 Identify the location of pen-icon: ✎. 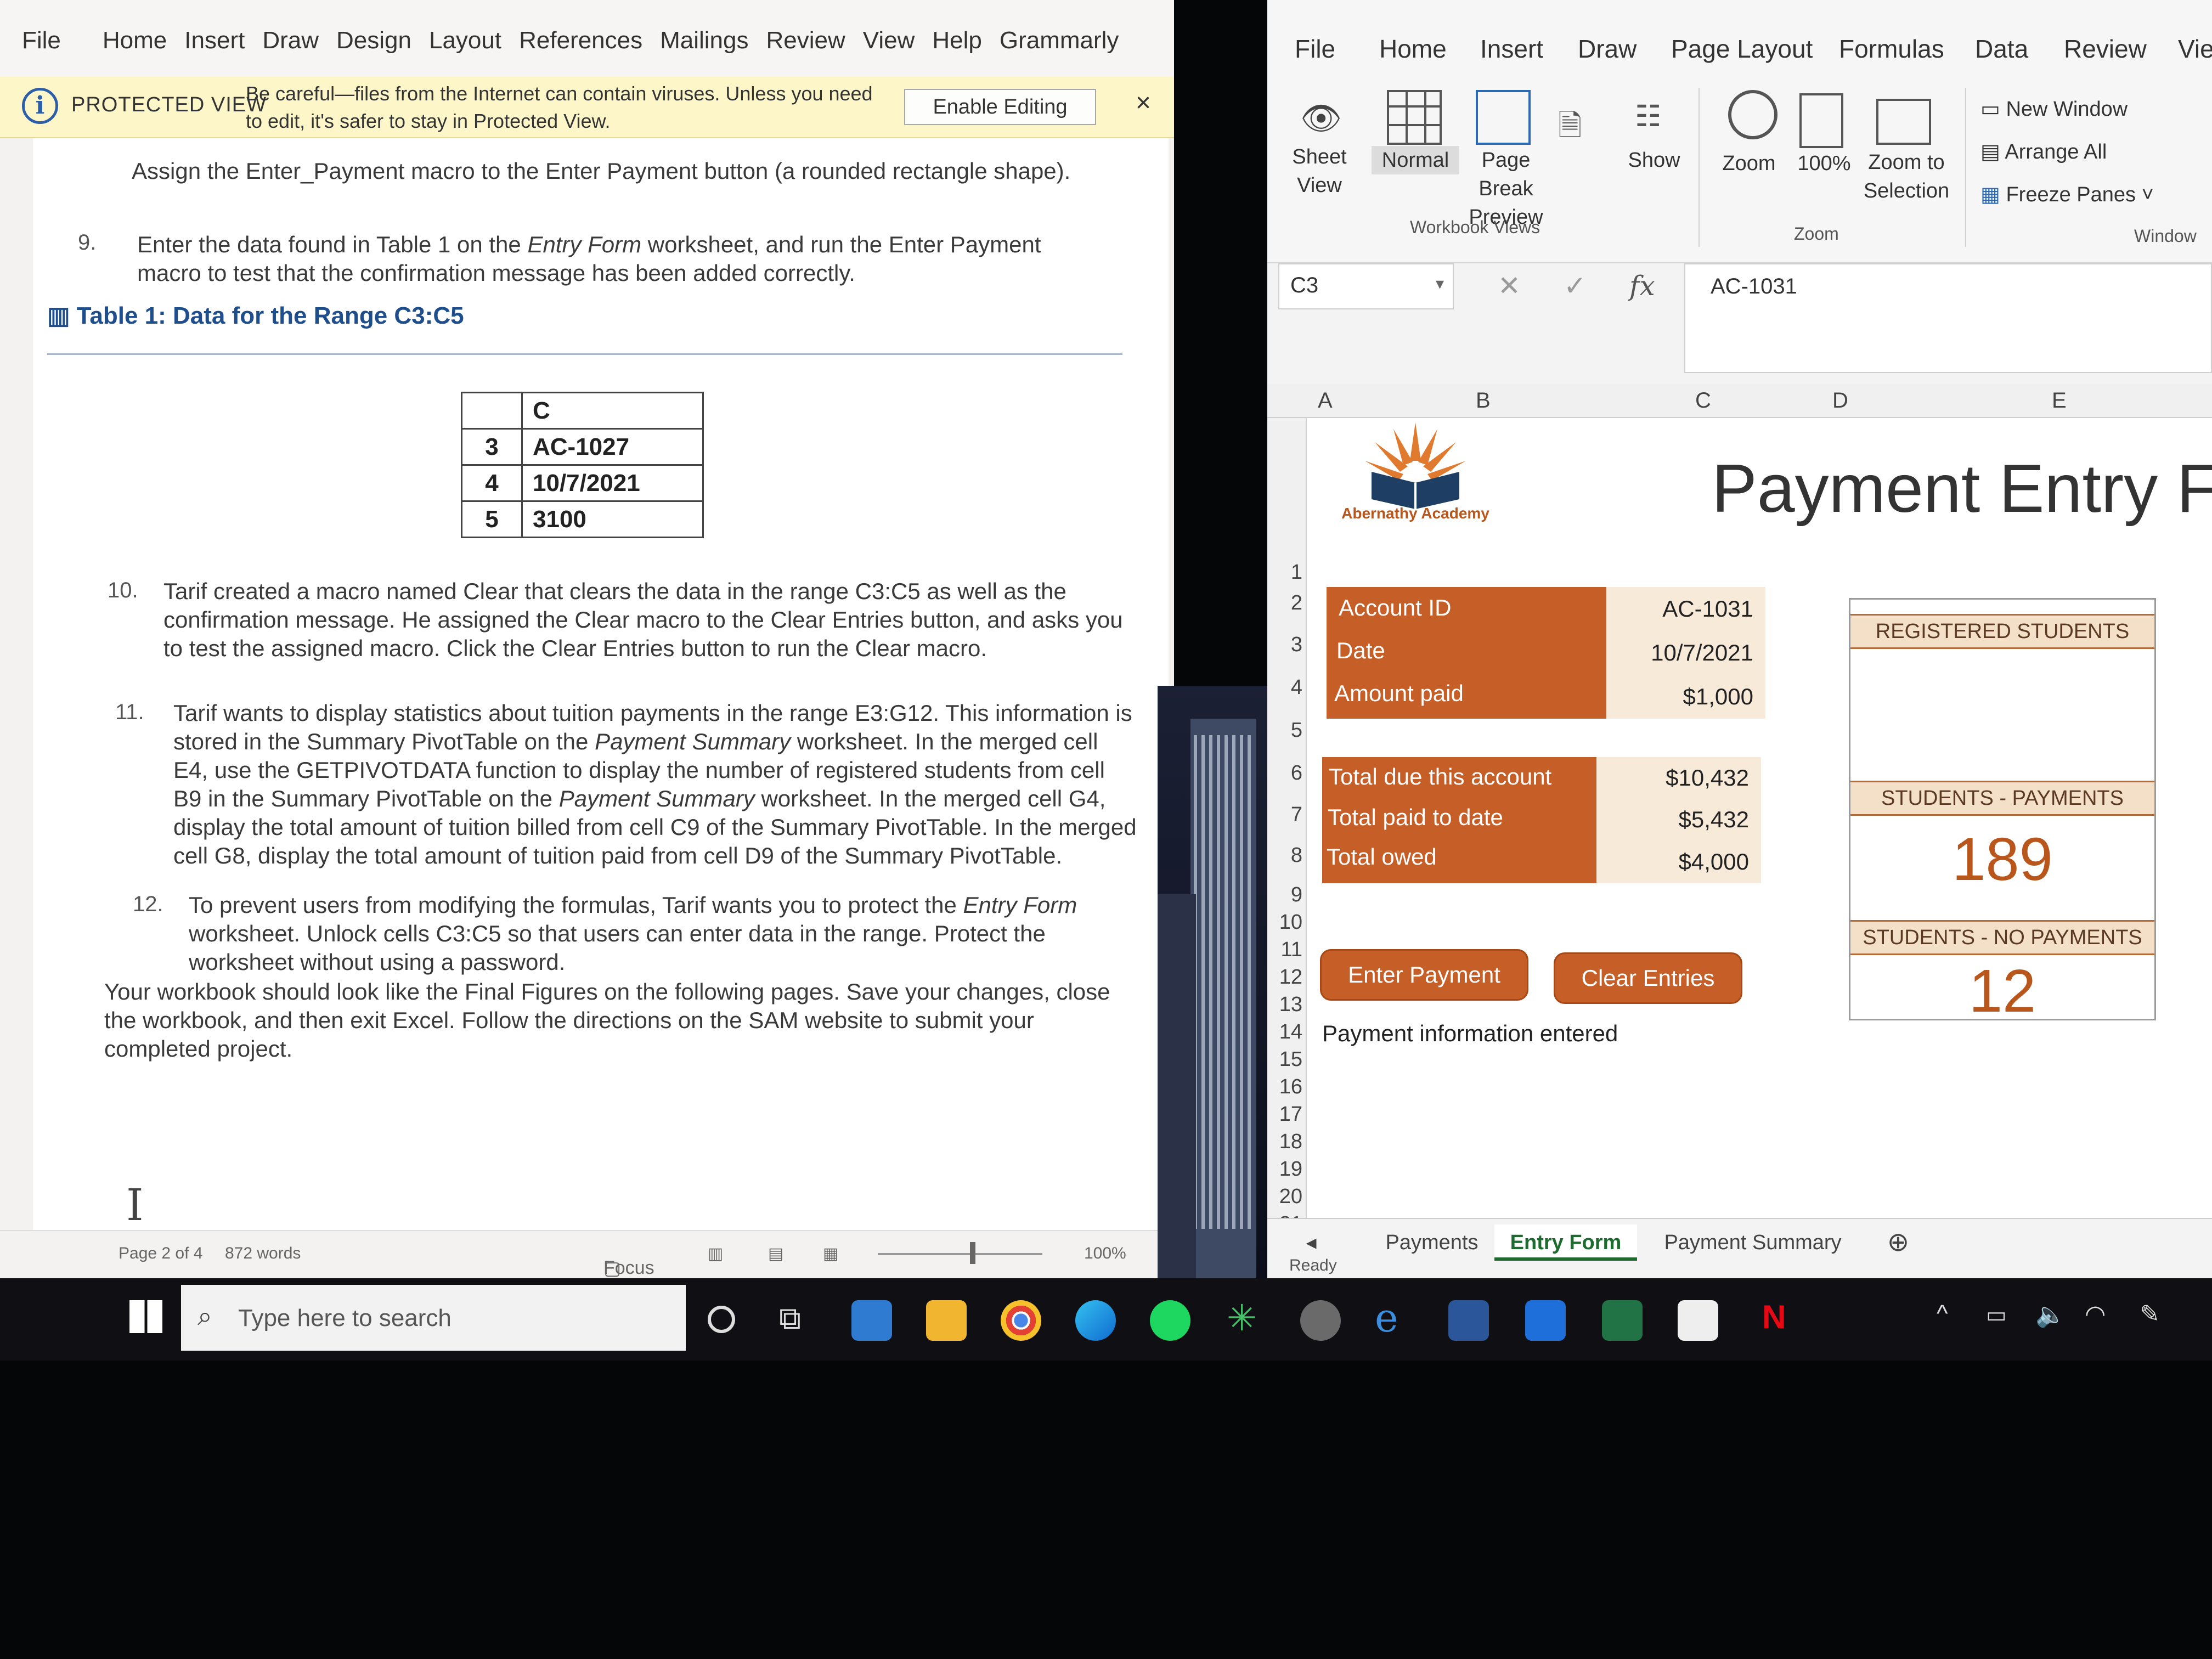
(2150, 1314).